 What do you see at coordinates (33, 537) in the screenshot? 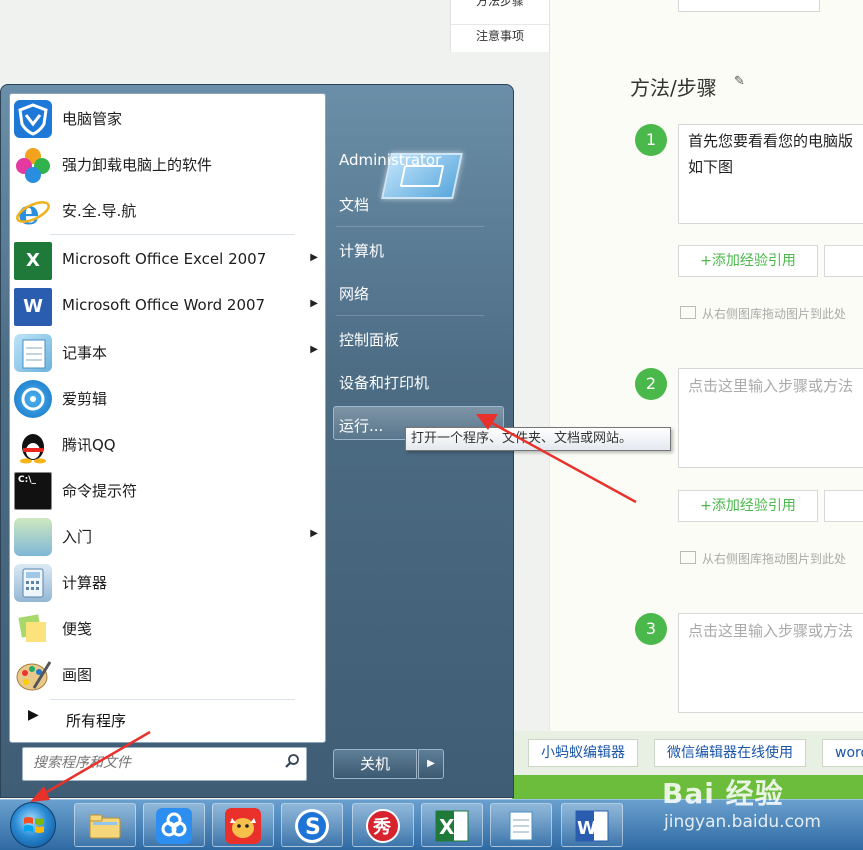
I see `getting-started-icon` at bounding box center [33, 537].